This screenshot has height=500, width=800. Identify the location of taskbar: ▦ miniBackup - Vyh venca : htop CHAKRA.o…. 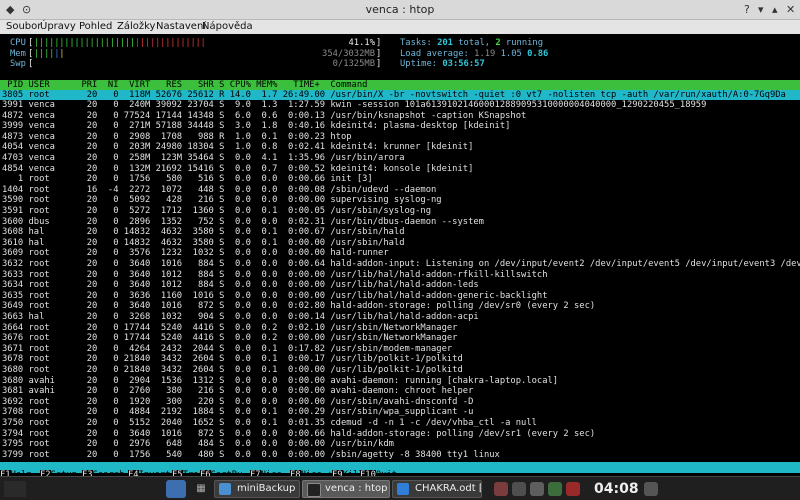
(400, 488).